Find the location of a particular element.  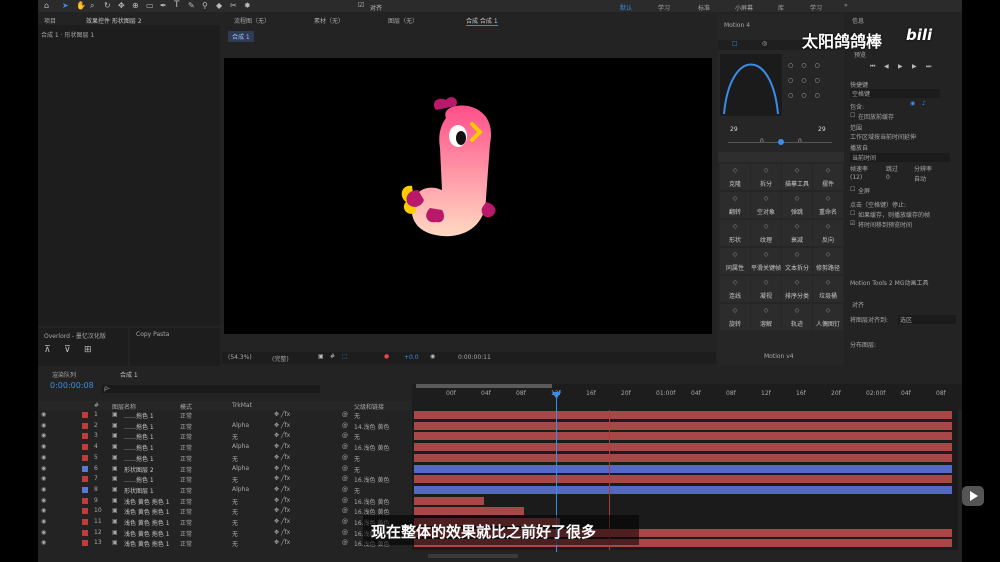

overlord-push-icon: ⊼ is located at coordinates (47, 350).